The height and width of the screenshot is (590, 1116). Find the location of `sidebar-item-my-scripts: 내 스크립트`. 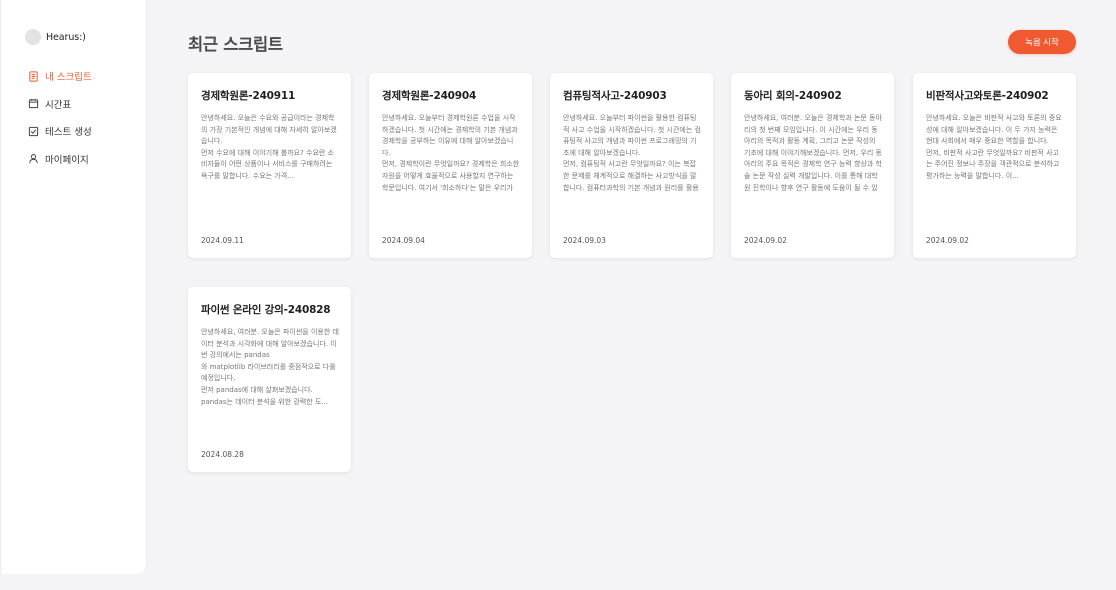

sidebar-item-my-scripts: 내 스크립트 is located at coordinates (59, 76).